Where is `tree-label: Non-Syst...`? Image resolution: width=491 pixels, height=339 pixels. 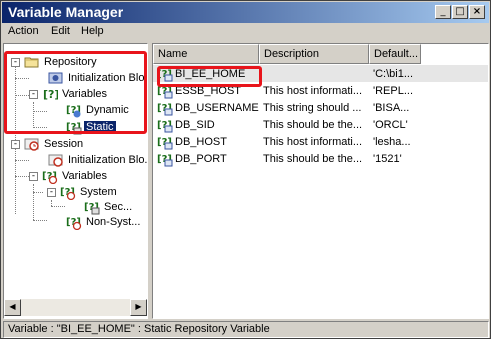
tree-label: Non-Syst... is located at coordinates (113, 222).